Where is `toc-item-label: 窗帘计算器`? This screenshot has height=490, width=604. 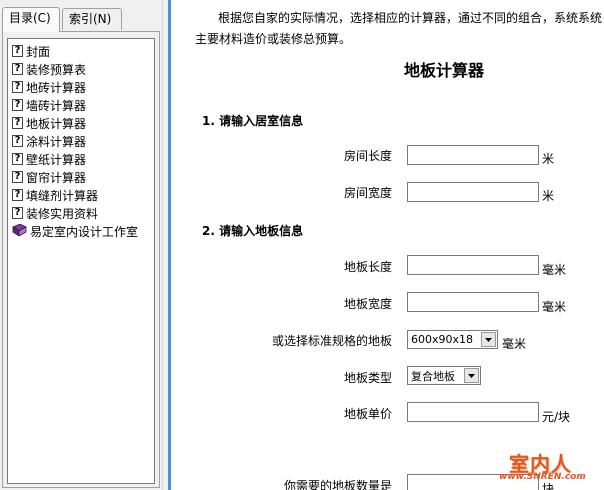 toc-item-label: 窗帘计算器 is located at coordinates (56, 177).